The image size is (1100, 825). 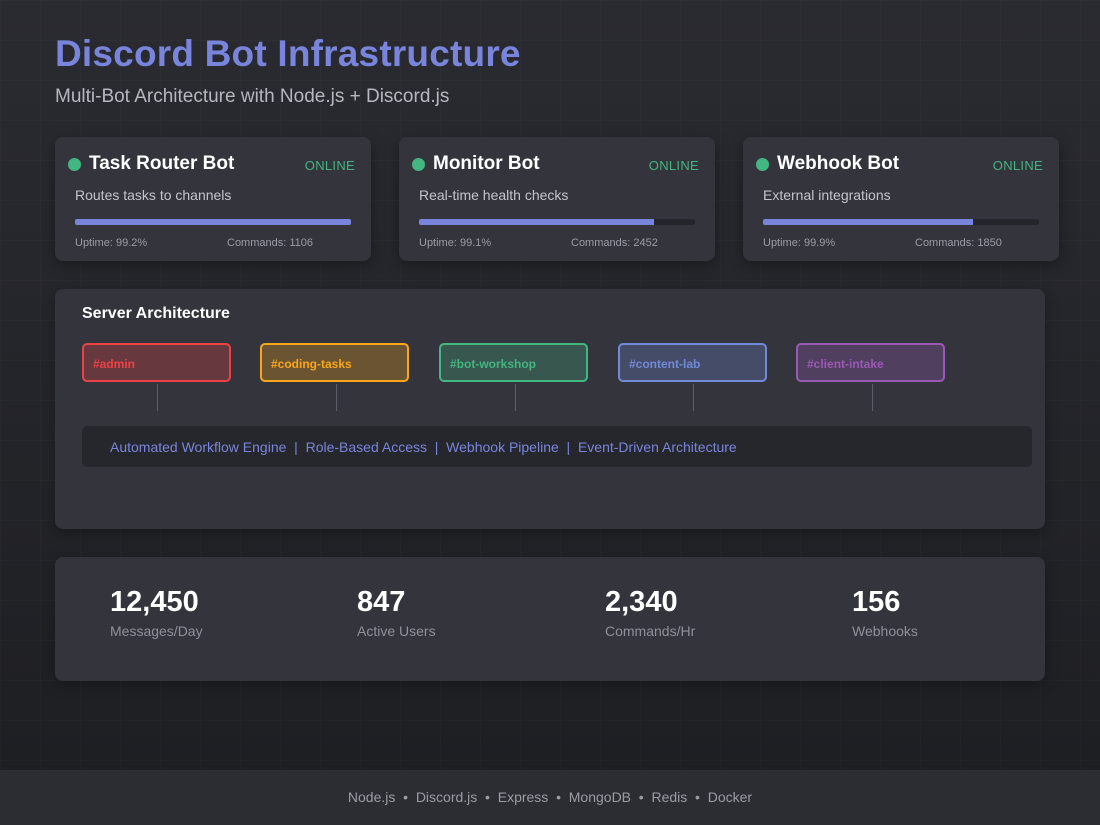 What do you see at coordinates (641, 602) in the screenshot?
I see `stat-value: 2,340` at bounding box center [641, 602].